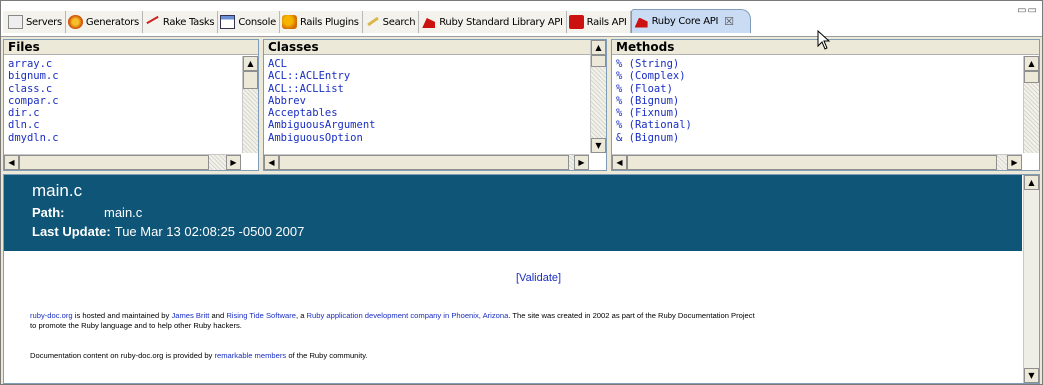 This screenshot has height=385, width=1043. Describe the element at coordinates (819, 76) in the screenshot. I see `list-item: % (Complex)` at that location.